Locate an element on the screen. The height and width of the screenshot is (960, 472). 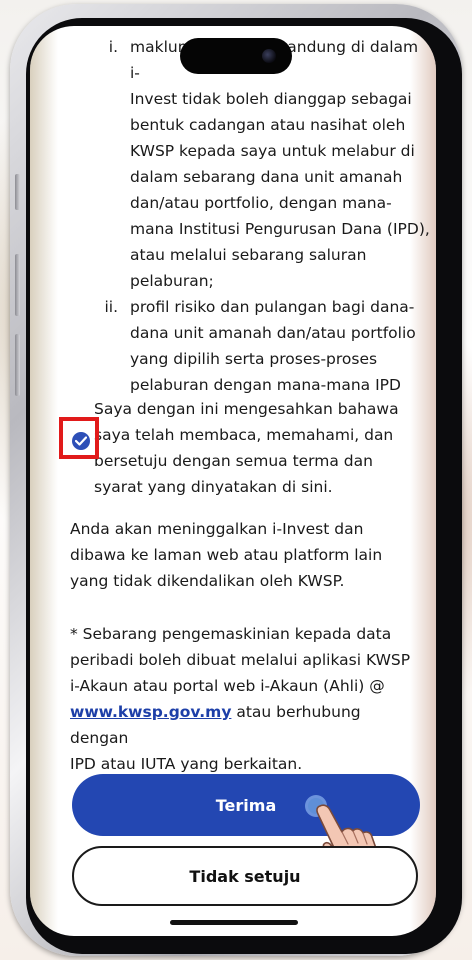
list-item-line: atau melalui sebarang saluran is located at coordinates (248, 255).